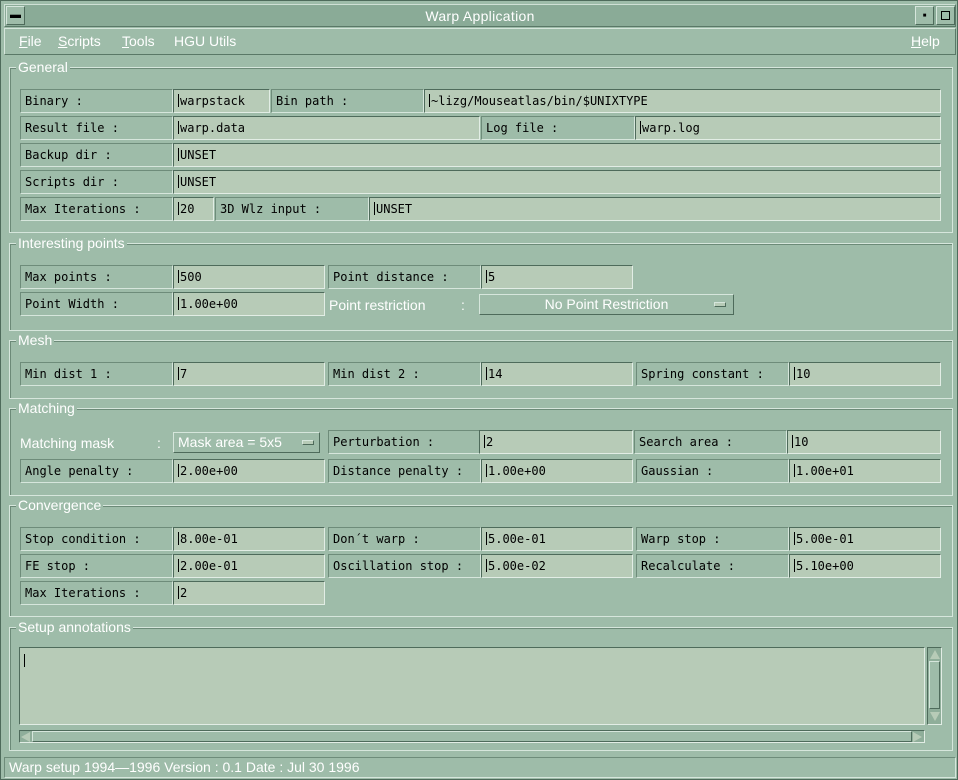  Describe the element at coordinates (249, 593) in the screenshot. I see `conv-max-iterations-field: 2` at that location.